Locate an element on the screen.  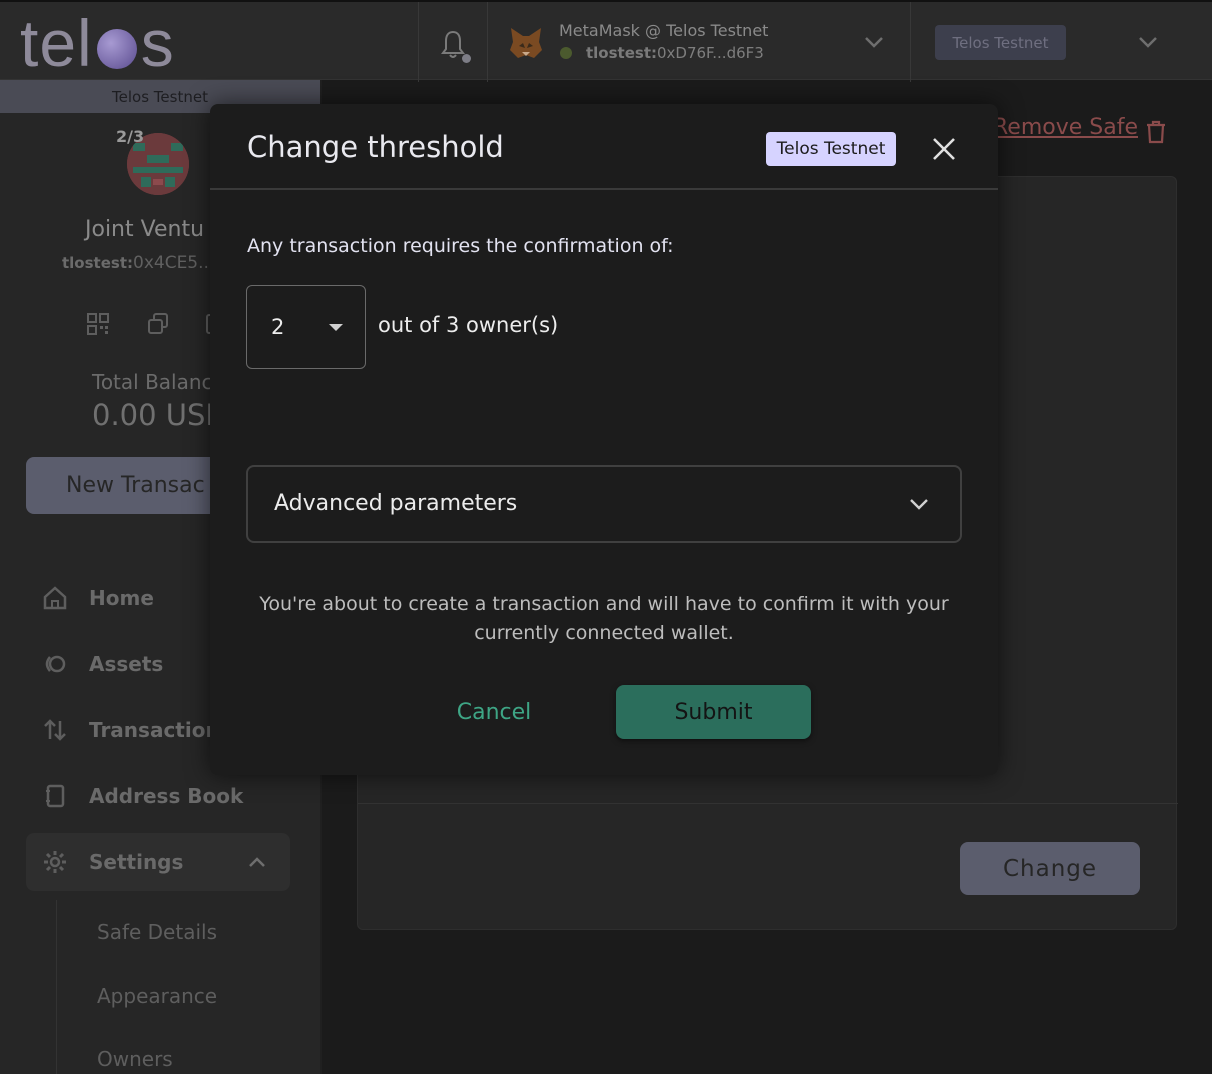
wallet-title: MetaMask @ Telos Testnet is located at coordinates (664, 30).